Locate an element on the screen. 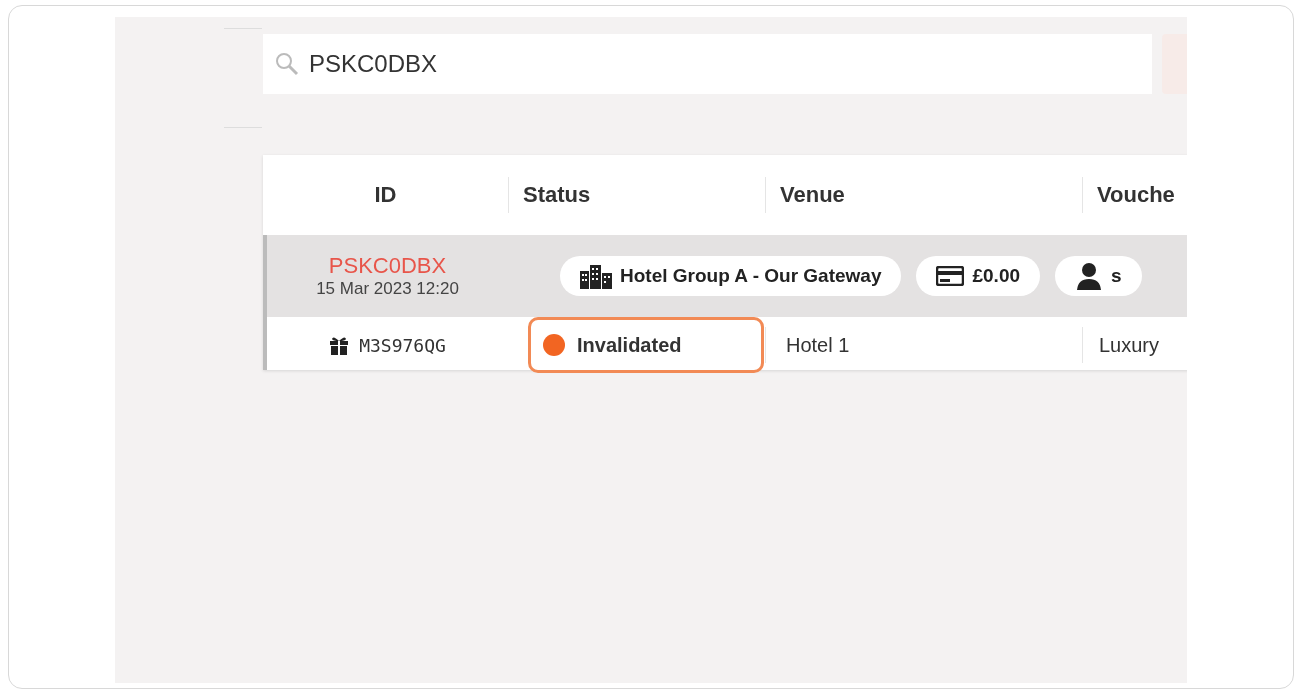 The image size is (1296, 692). voucher-code: M3S976QG is located at coordinates (387, 345).